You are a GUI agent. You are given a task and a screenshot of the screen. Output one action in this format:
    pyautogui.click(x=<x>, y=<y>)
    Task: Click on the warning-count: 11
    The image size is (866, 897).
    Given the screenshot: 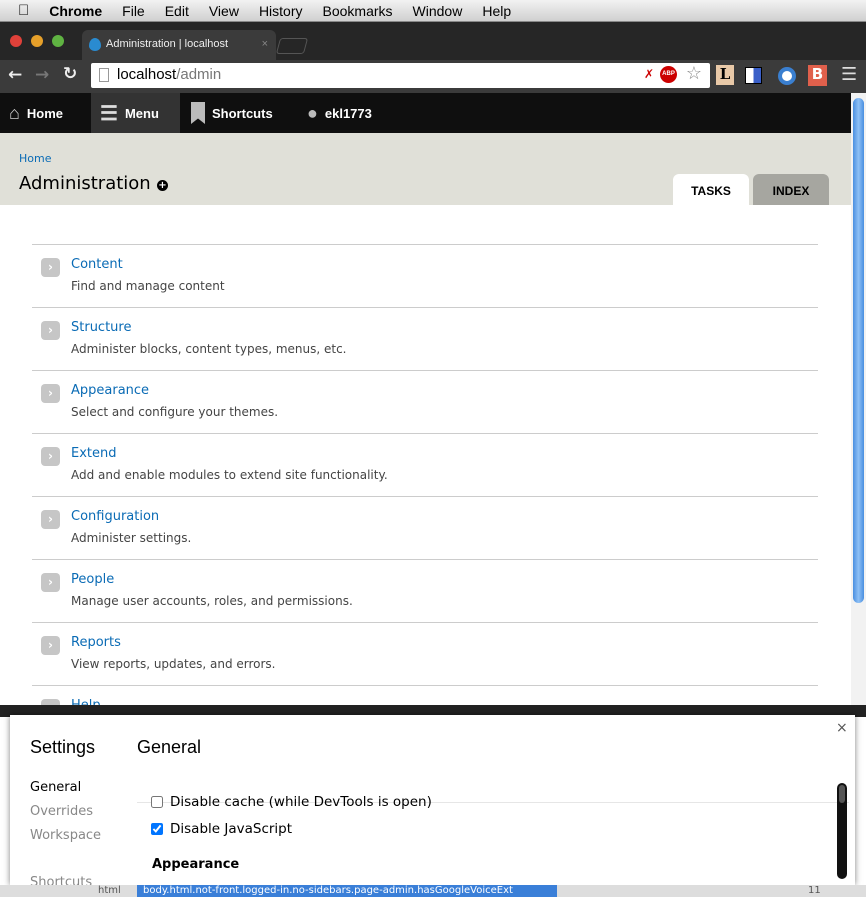 What is the action you would take?
    pyautogui.click(x=814, y=890)
    